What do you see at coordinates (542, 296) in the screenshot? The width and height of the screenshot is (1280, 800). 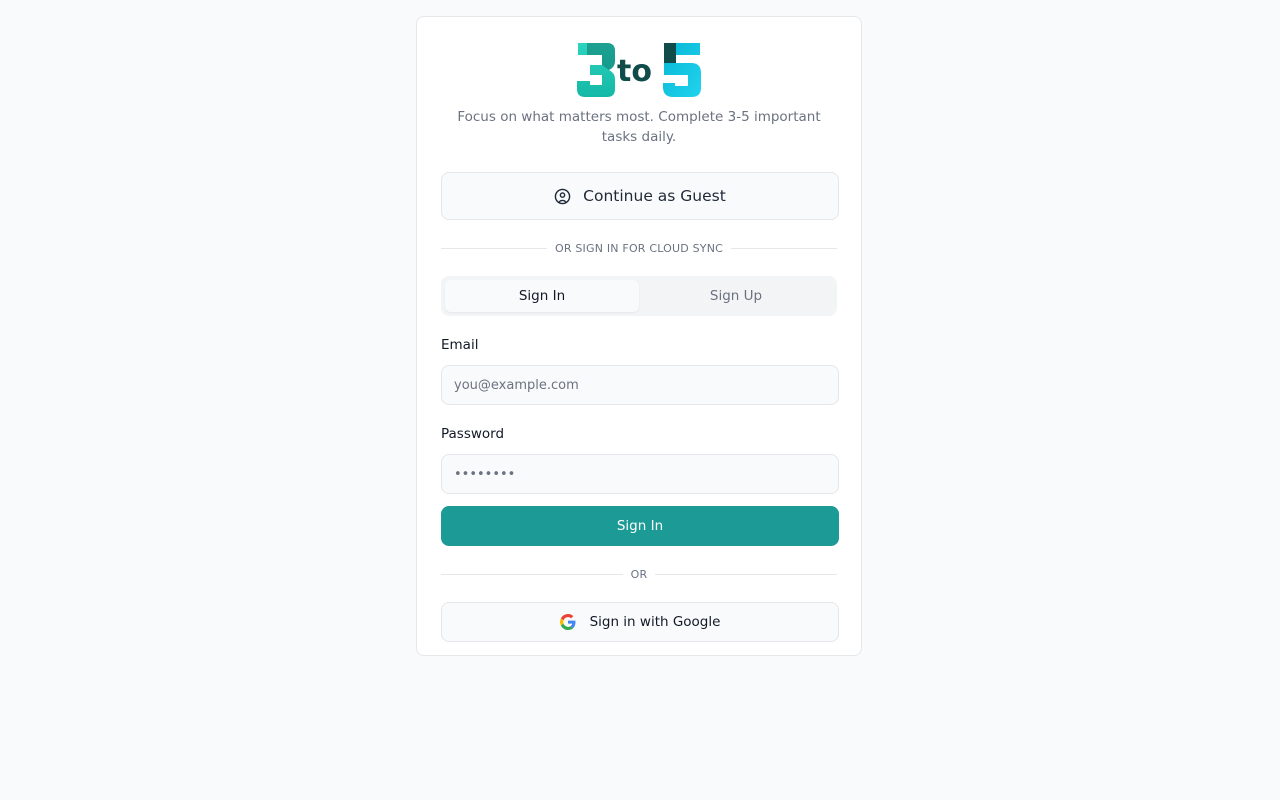 I see `tab-sign-in: Sign In` at bounding box center [542, 296].